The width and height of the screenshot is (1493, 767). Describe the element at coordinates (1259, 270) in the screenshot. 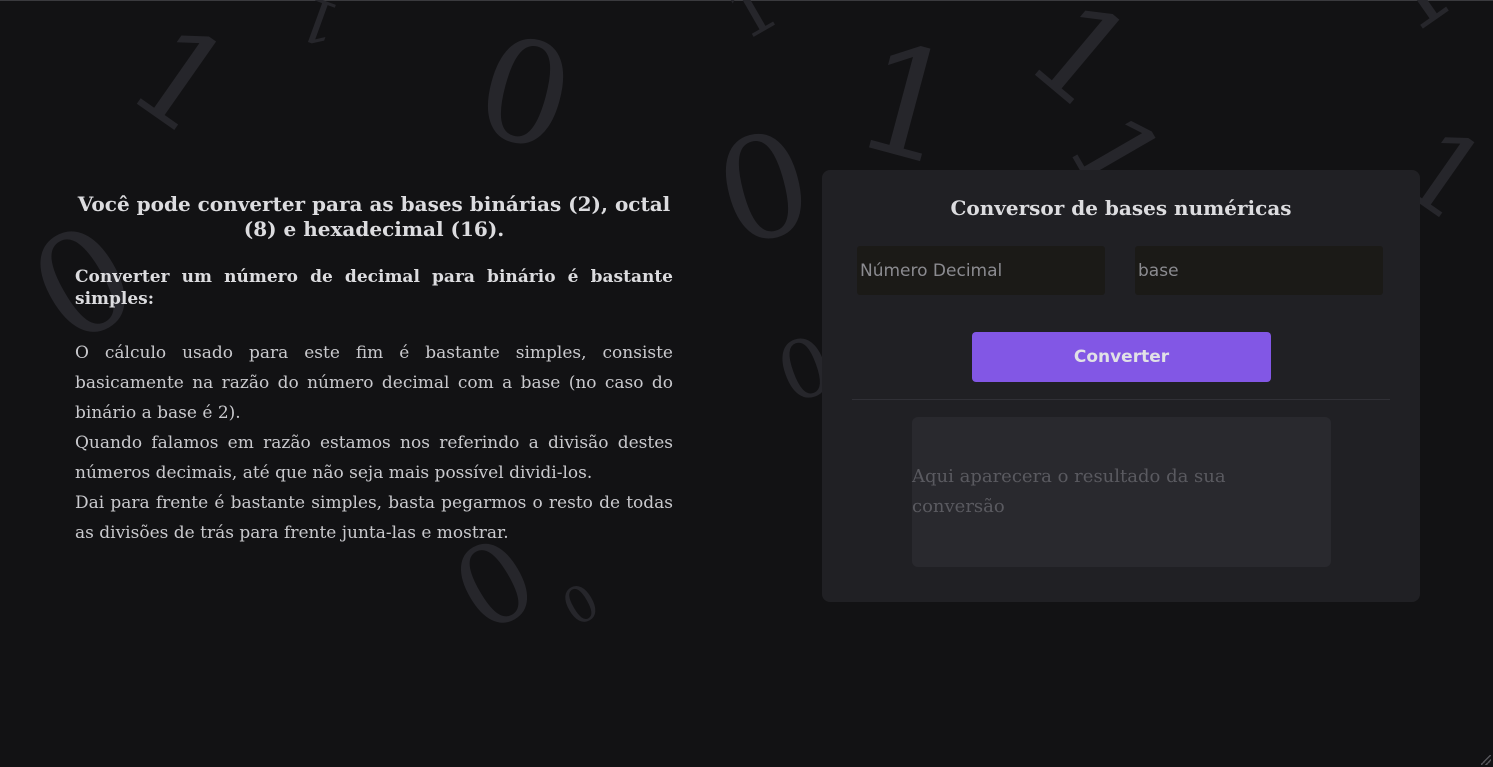

I see `base-input` at that location.